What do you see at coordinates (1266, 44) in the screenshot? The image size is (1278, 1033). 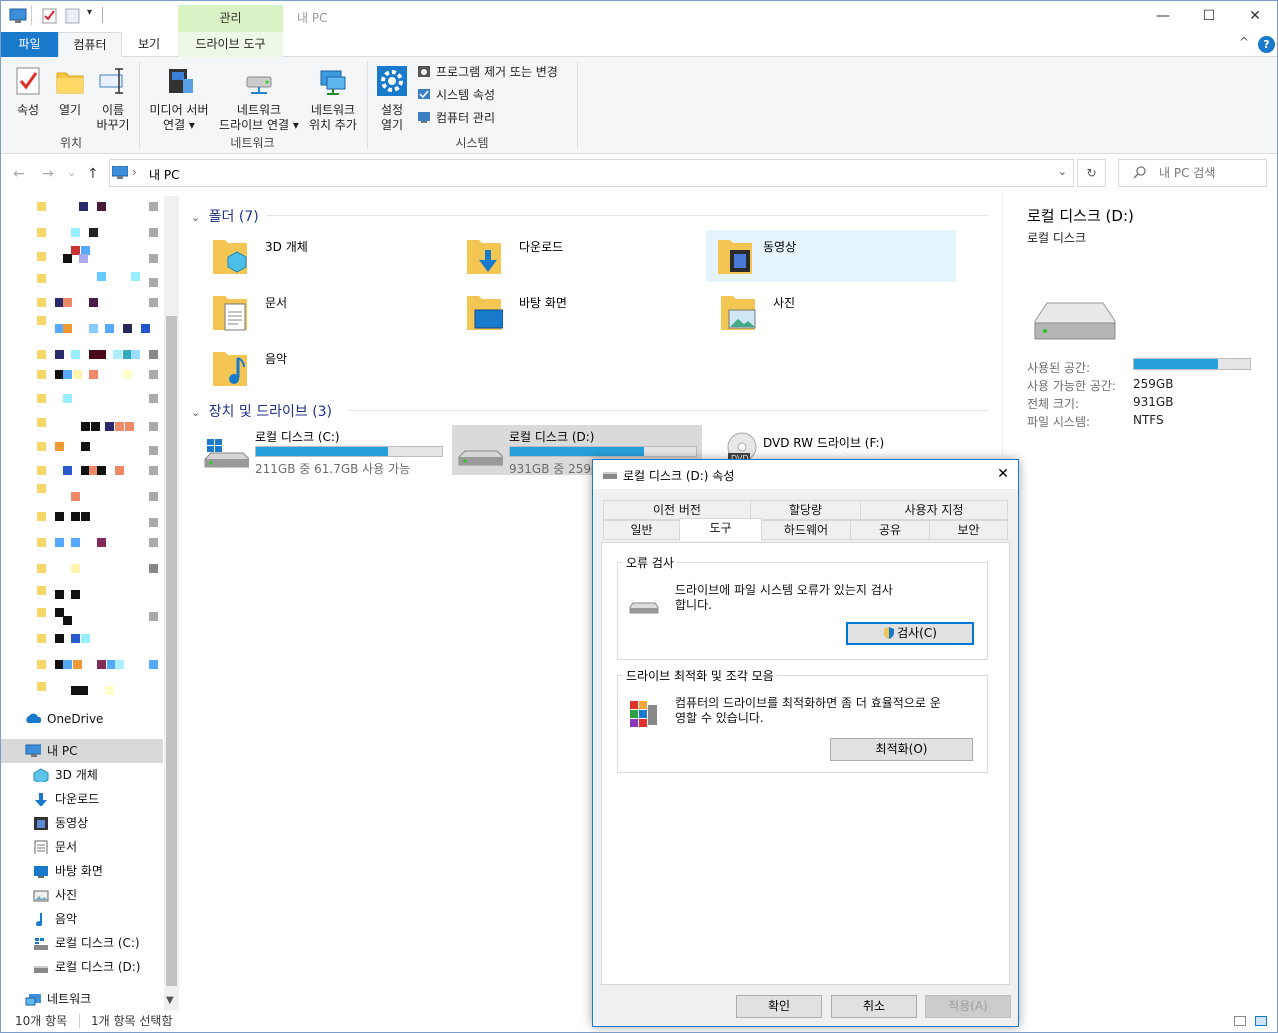 I see `help-icon: ?` at bounding box center [1266, 44].